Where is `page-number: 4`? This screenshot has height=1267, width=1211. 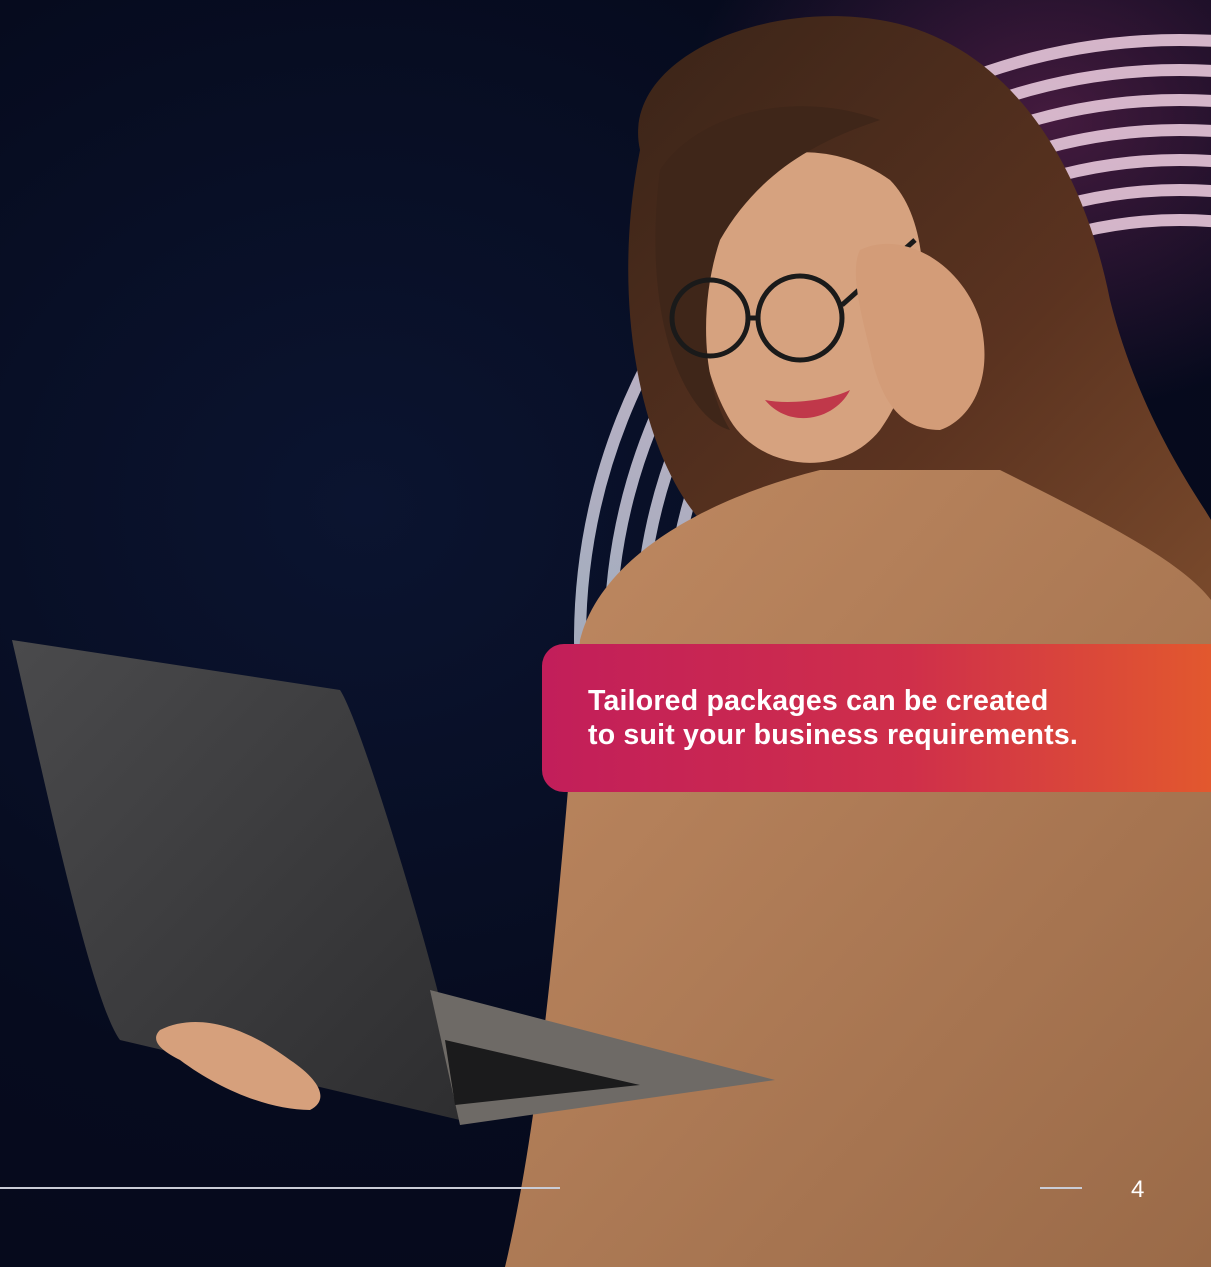
page-number: 4 is located at coordinates (1138, 1189).